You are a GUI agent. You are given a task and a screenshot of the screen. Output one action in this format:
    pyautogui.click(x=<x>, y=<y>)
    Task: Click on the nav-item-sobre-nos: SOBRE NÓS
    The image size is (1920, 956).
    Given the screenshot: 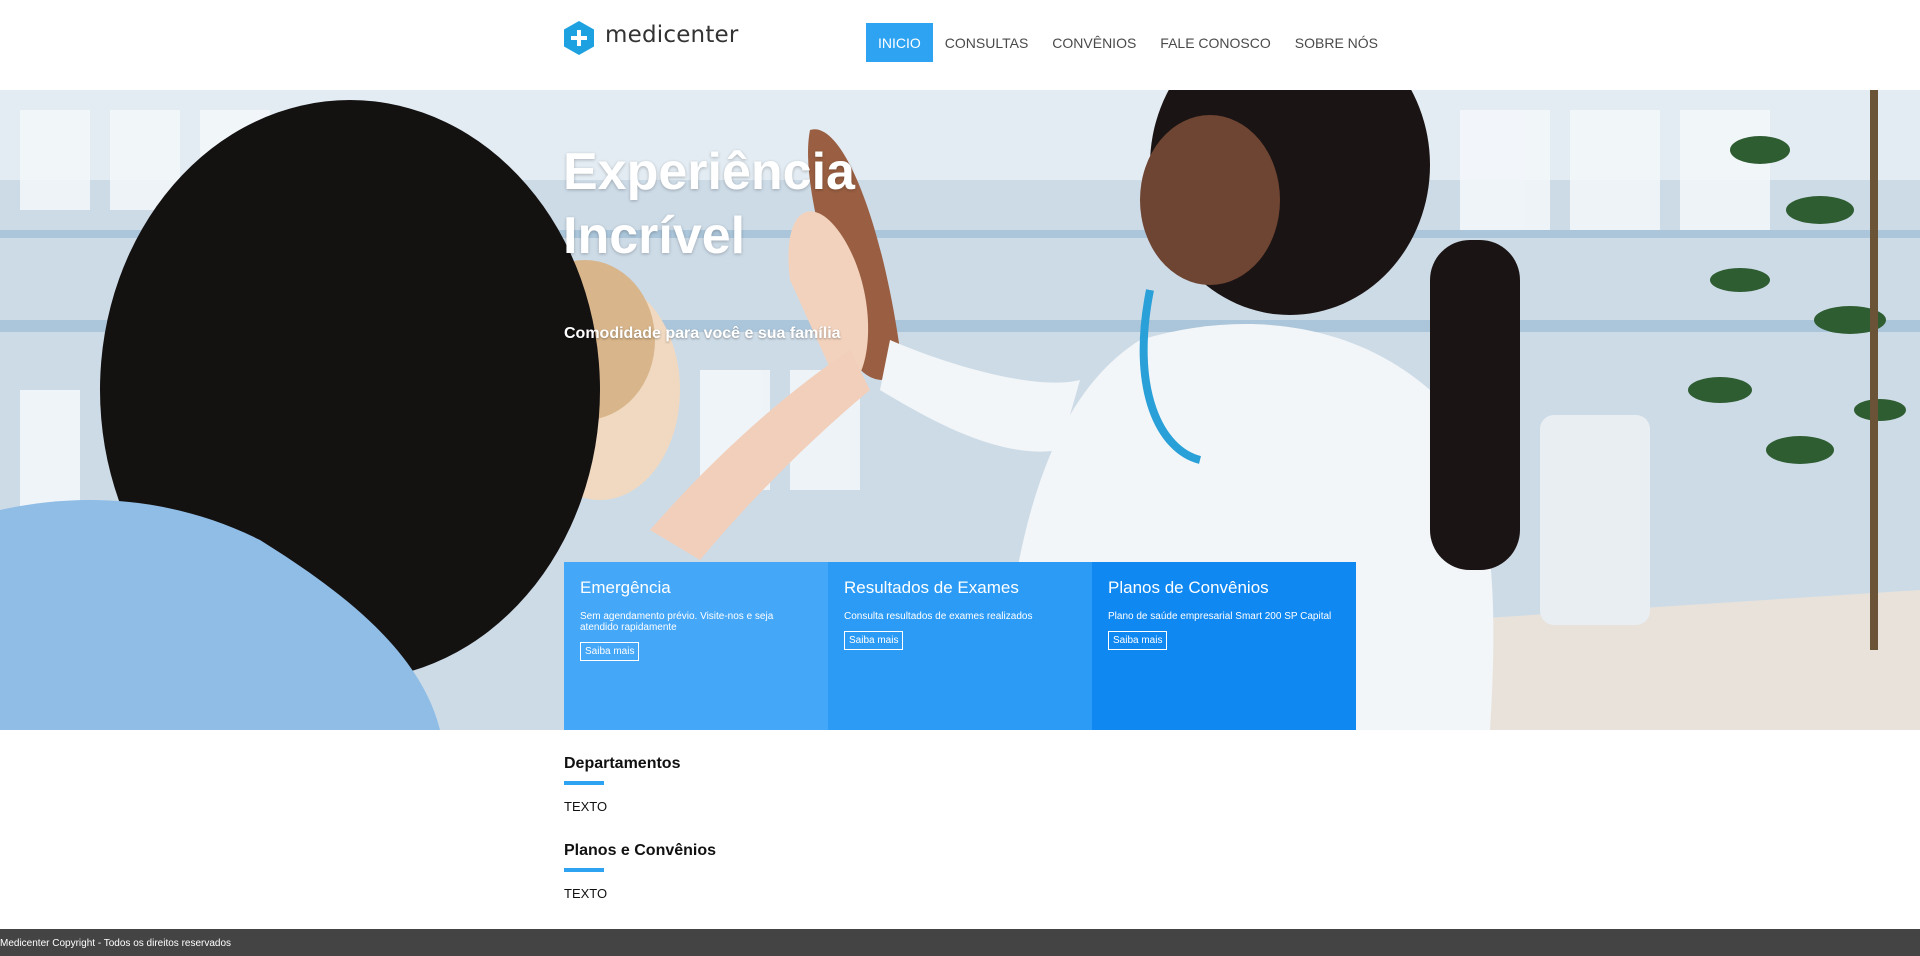 What is the action you would take?
    pyautogui.click(x=1336, y=42)
    